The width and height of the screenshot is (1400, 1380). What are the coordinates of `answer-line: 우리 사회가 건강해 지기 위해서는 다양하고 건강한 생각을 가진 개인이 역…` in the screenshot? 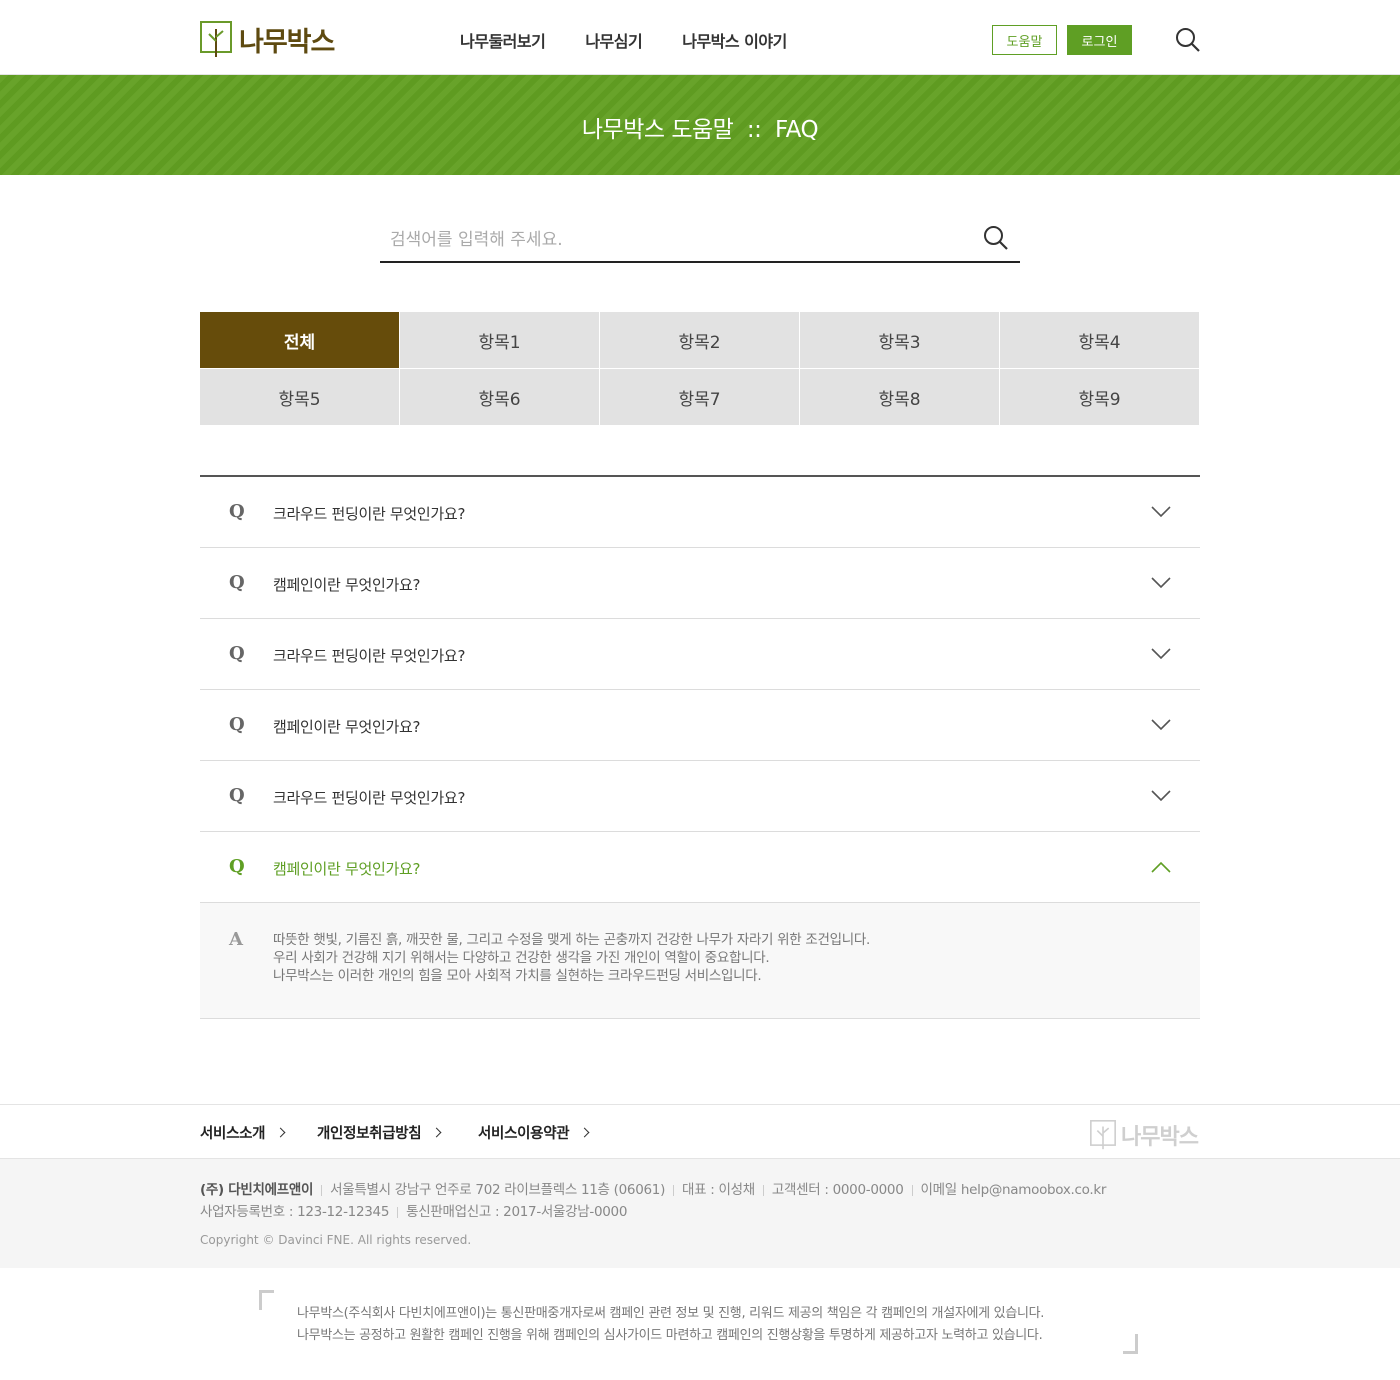 It's located at (521, 958).